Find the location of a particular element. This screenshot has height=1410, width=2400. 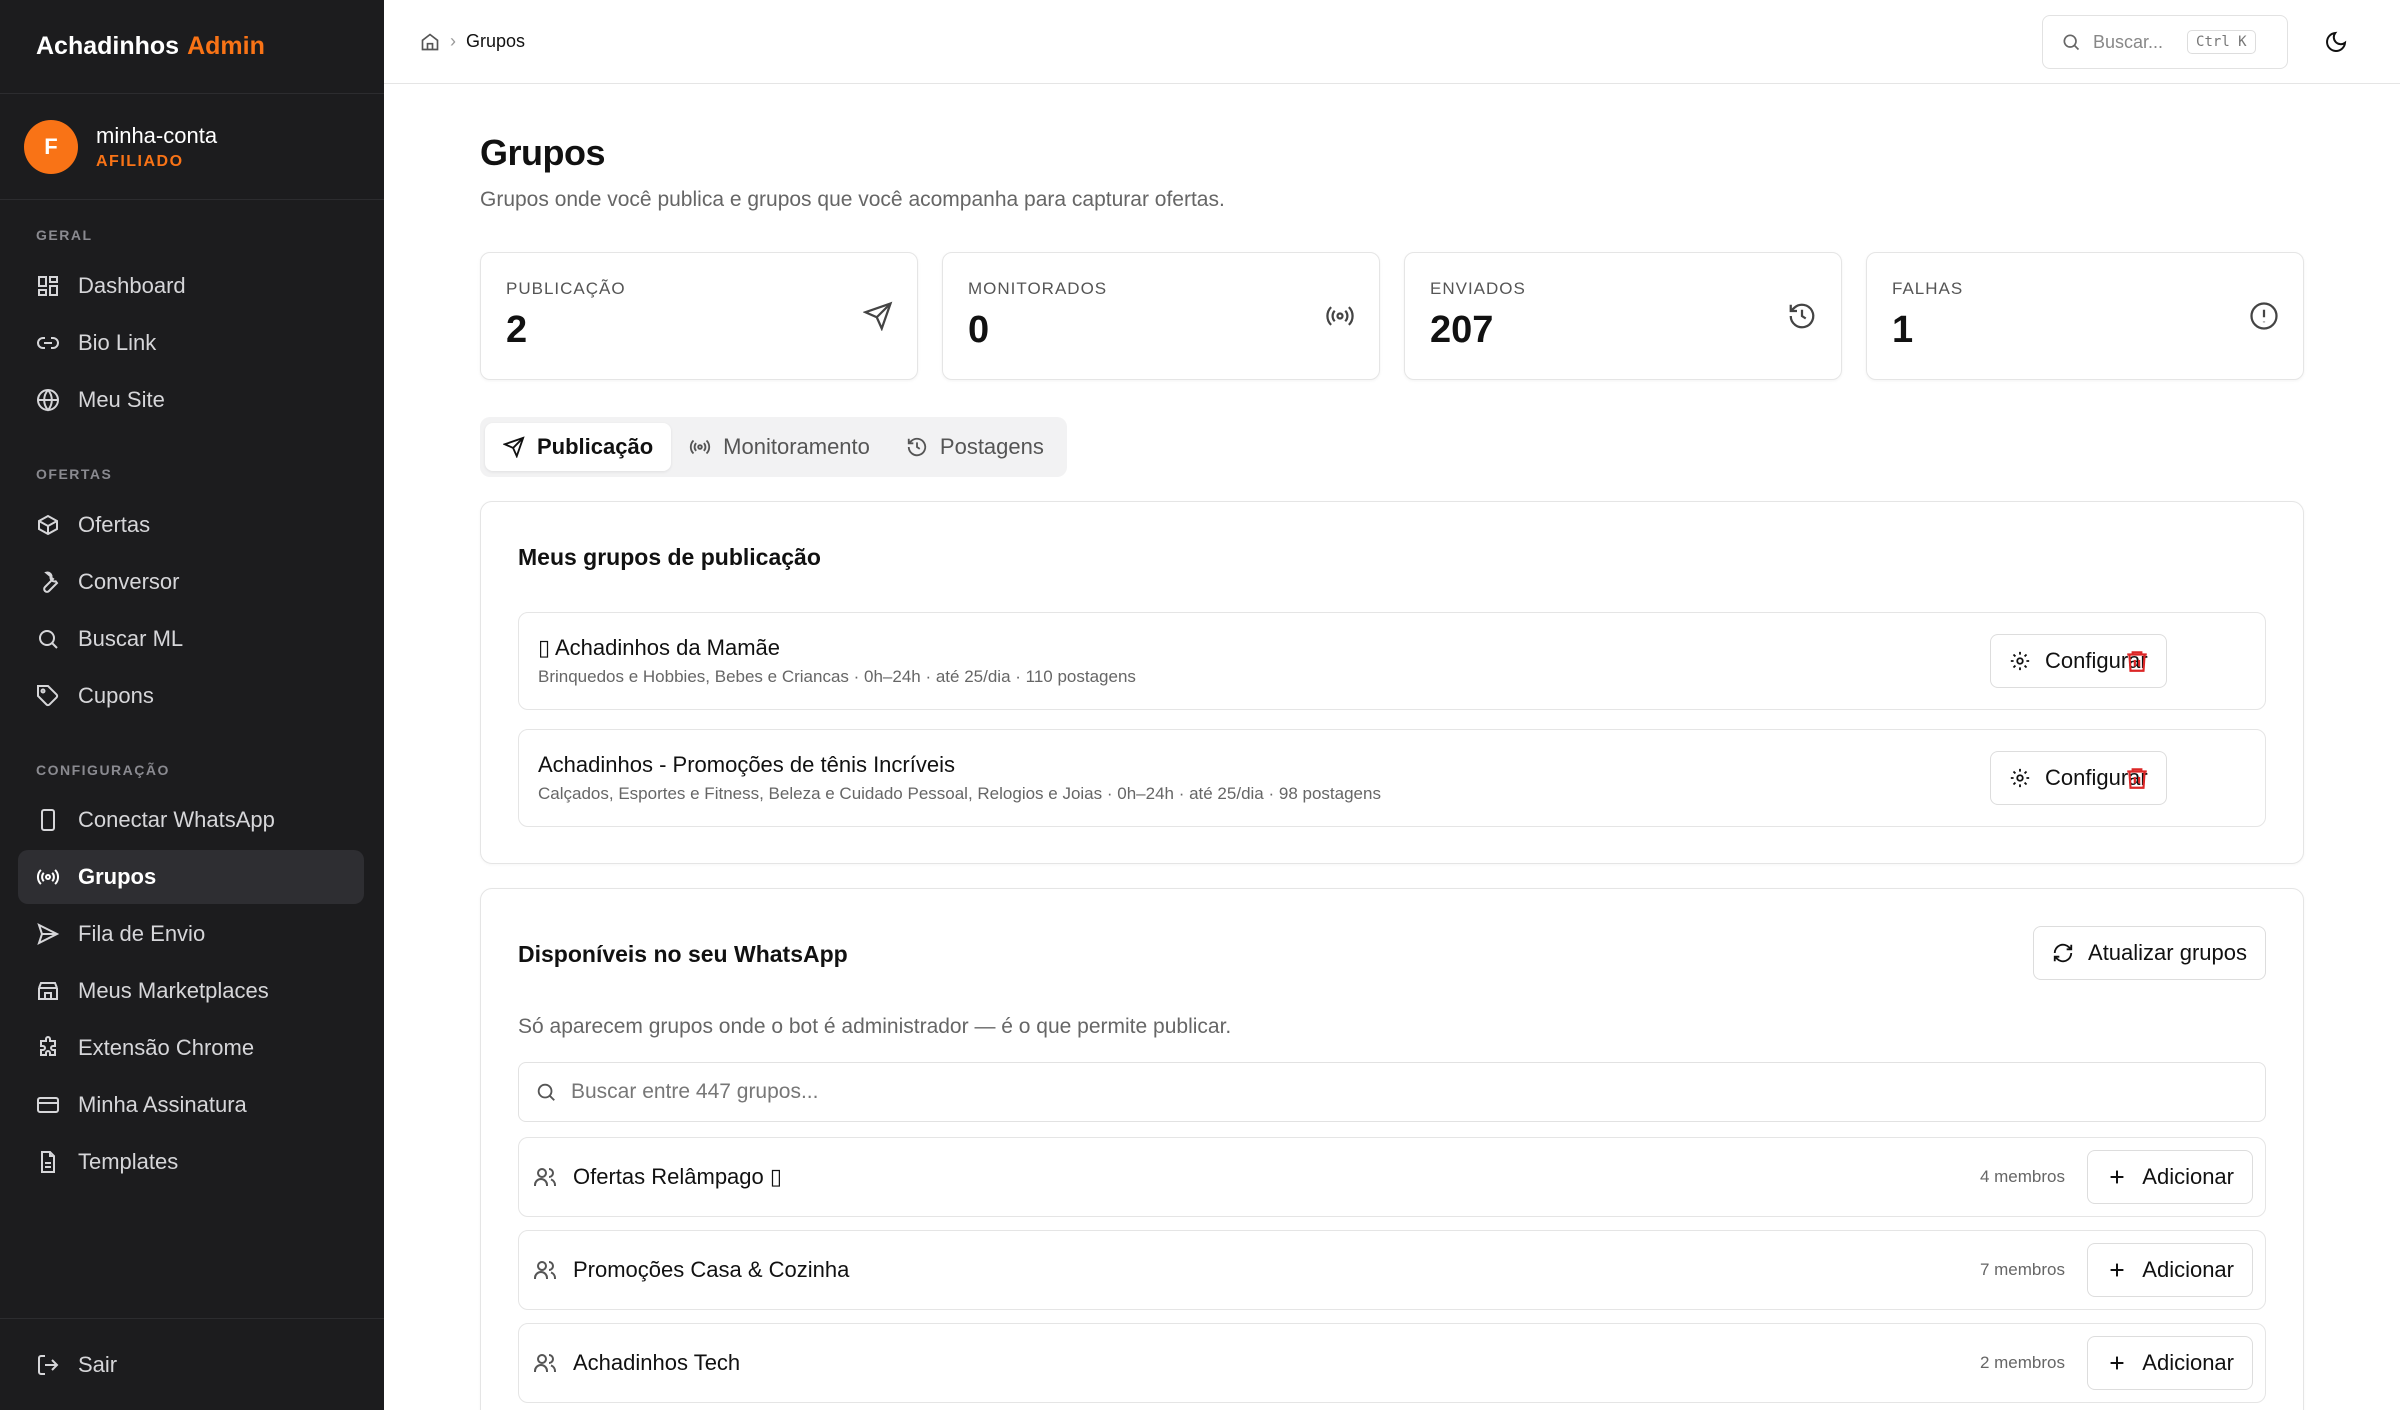

stat-value: 2 is located at coordinates (517, 330).